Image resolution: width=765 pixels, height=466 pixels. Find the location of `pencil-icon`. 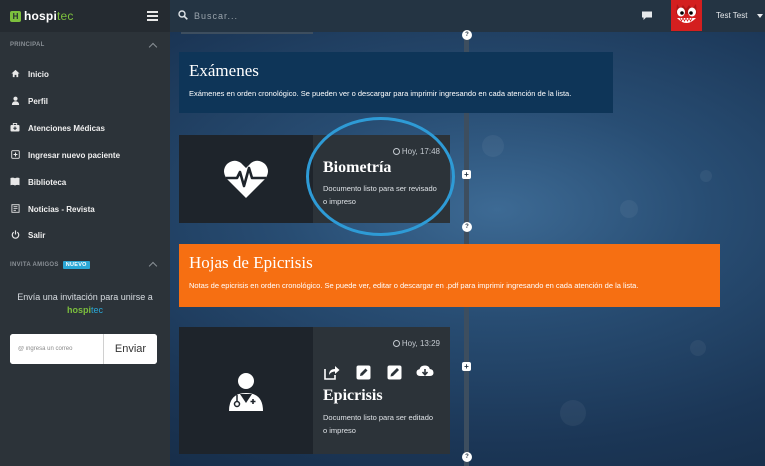

pencil-icon is located at coordinates (394, 372).